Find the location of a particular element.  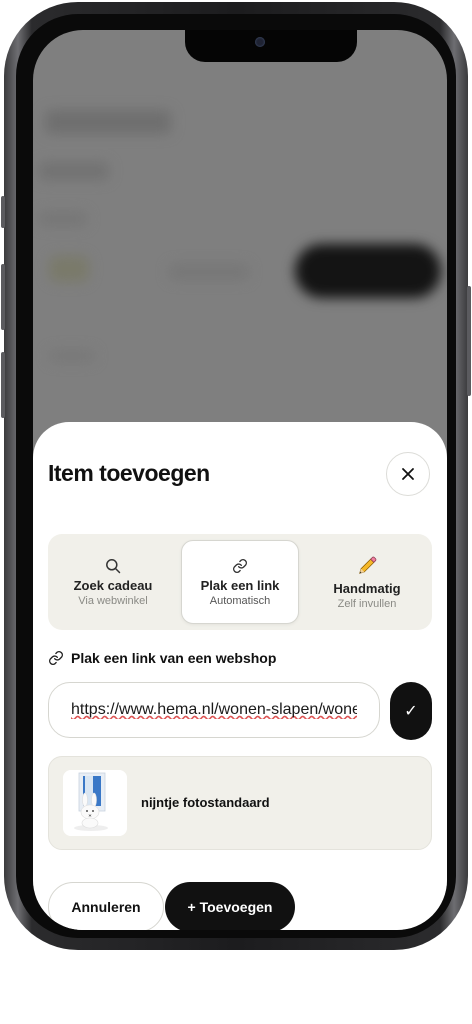

product-name: nijntje fotostandaard is located at coordinates (205, 802).